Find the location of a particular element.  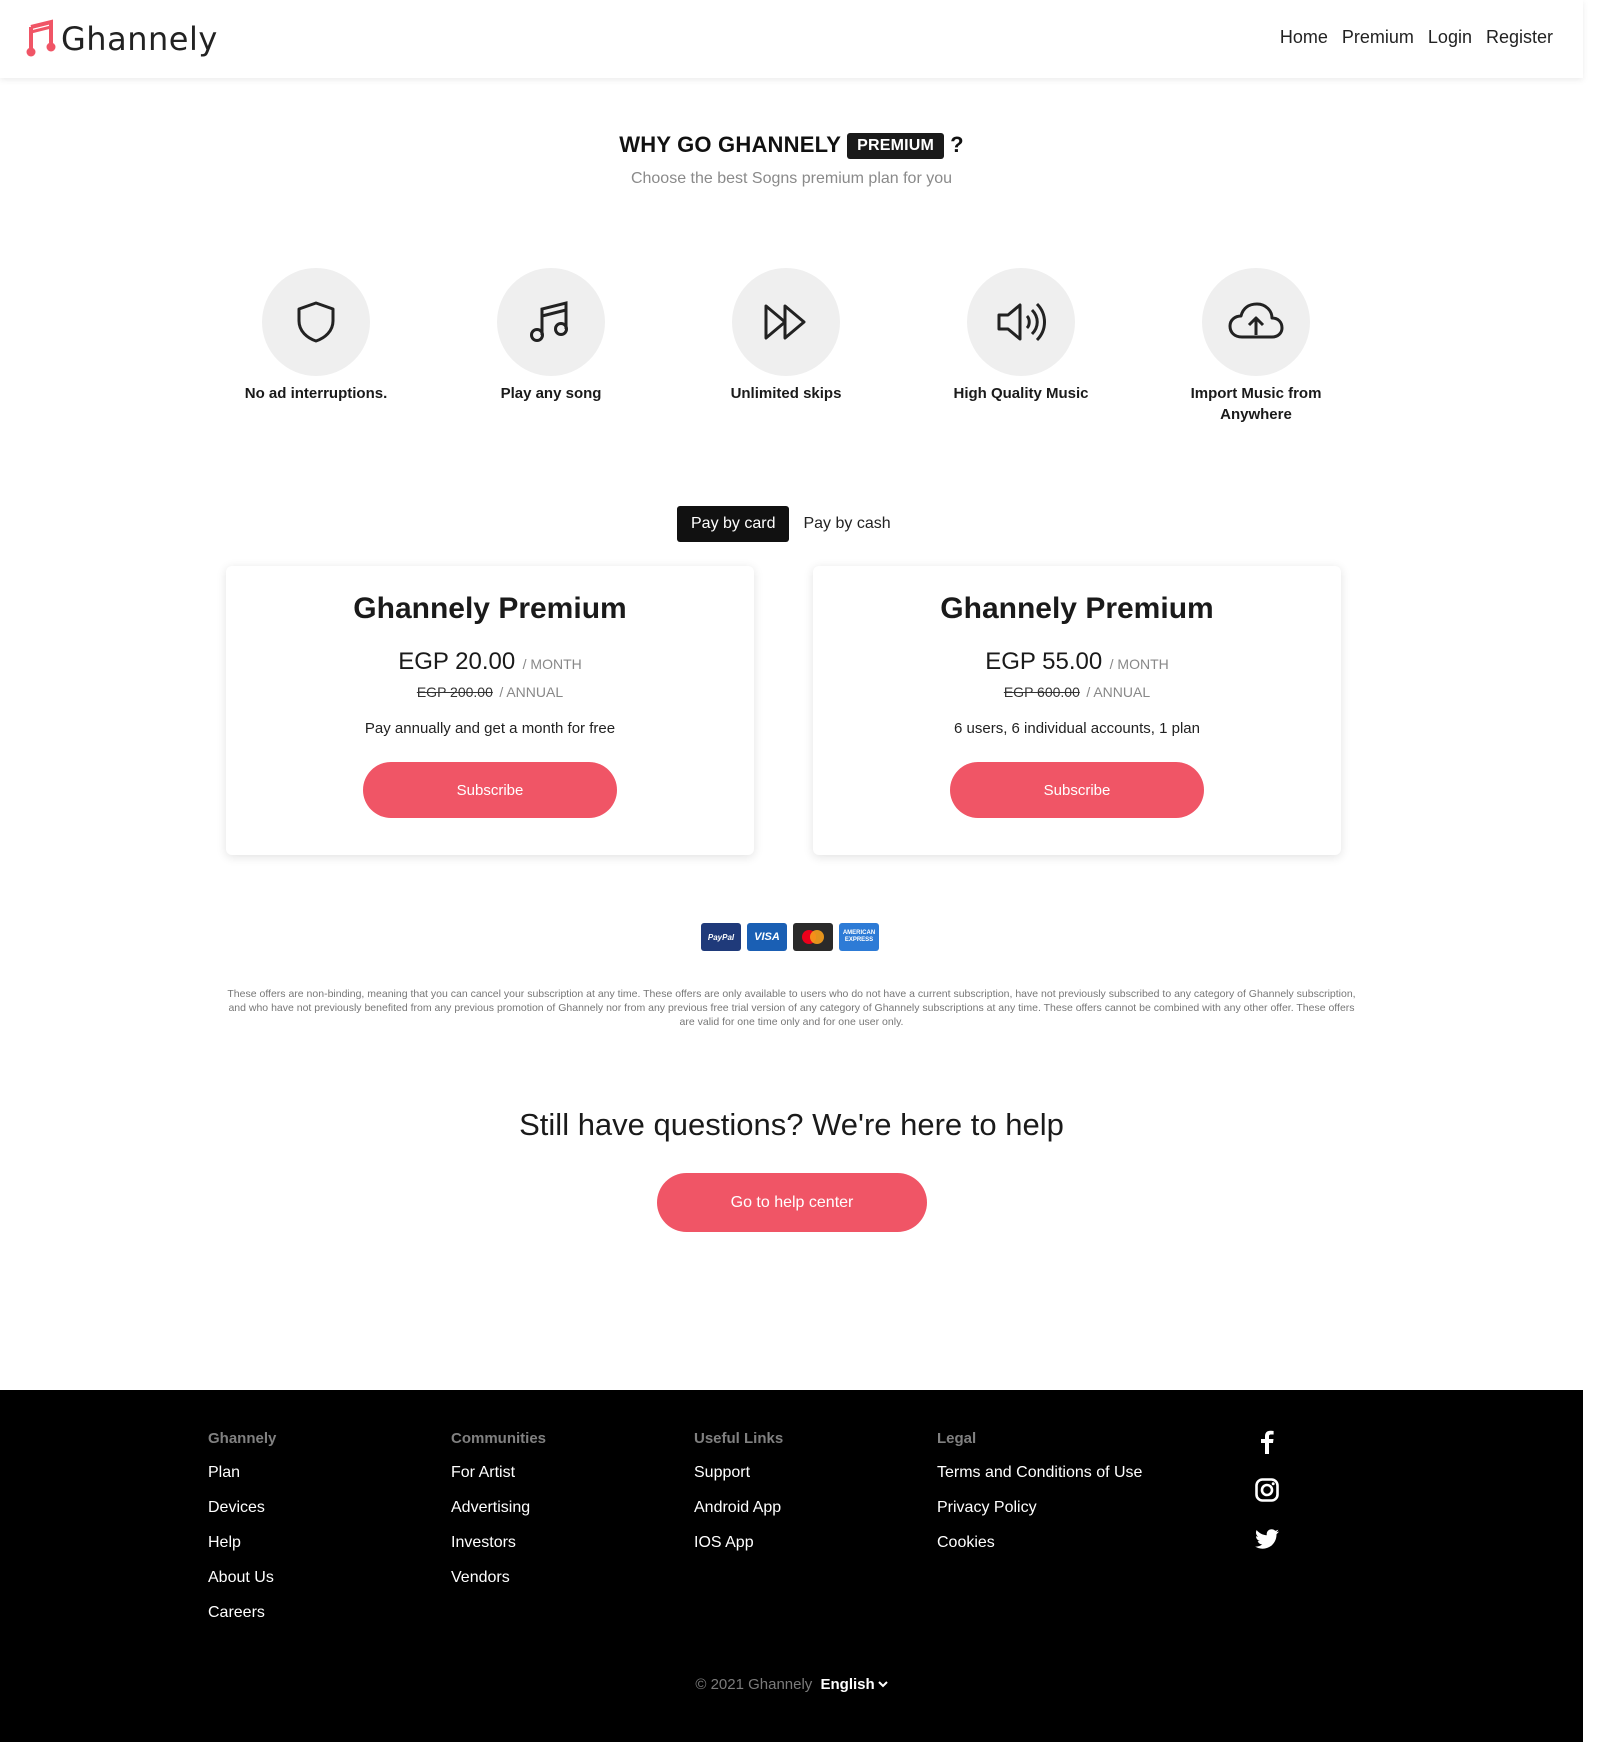

plan-description: 6 users, 6 individual accounts, 1 plan is located at coordinates (1077, 728).